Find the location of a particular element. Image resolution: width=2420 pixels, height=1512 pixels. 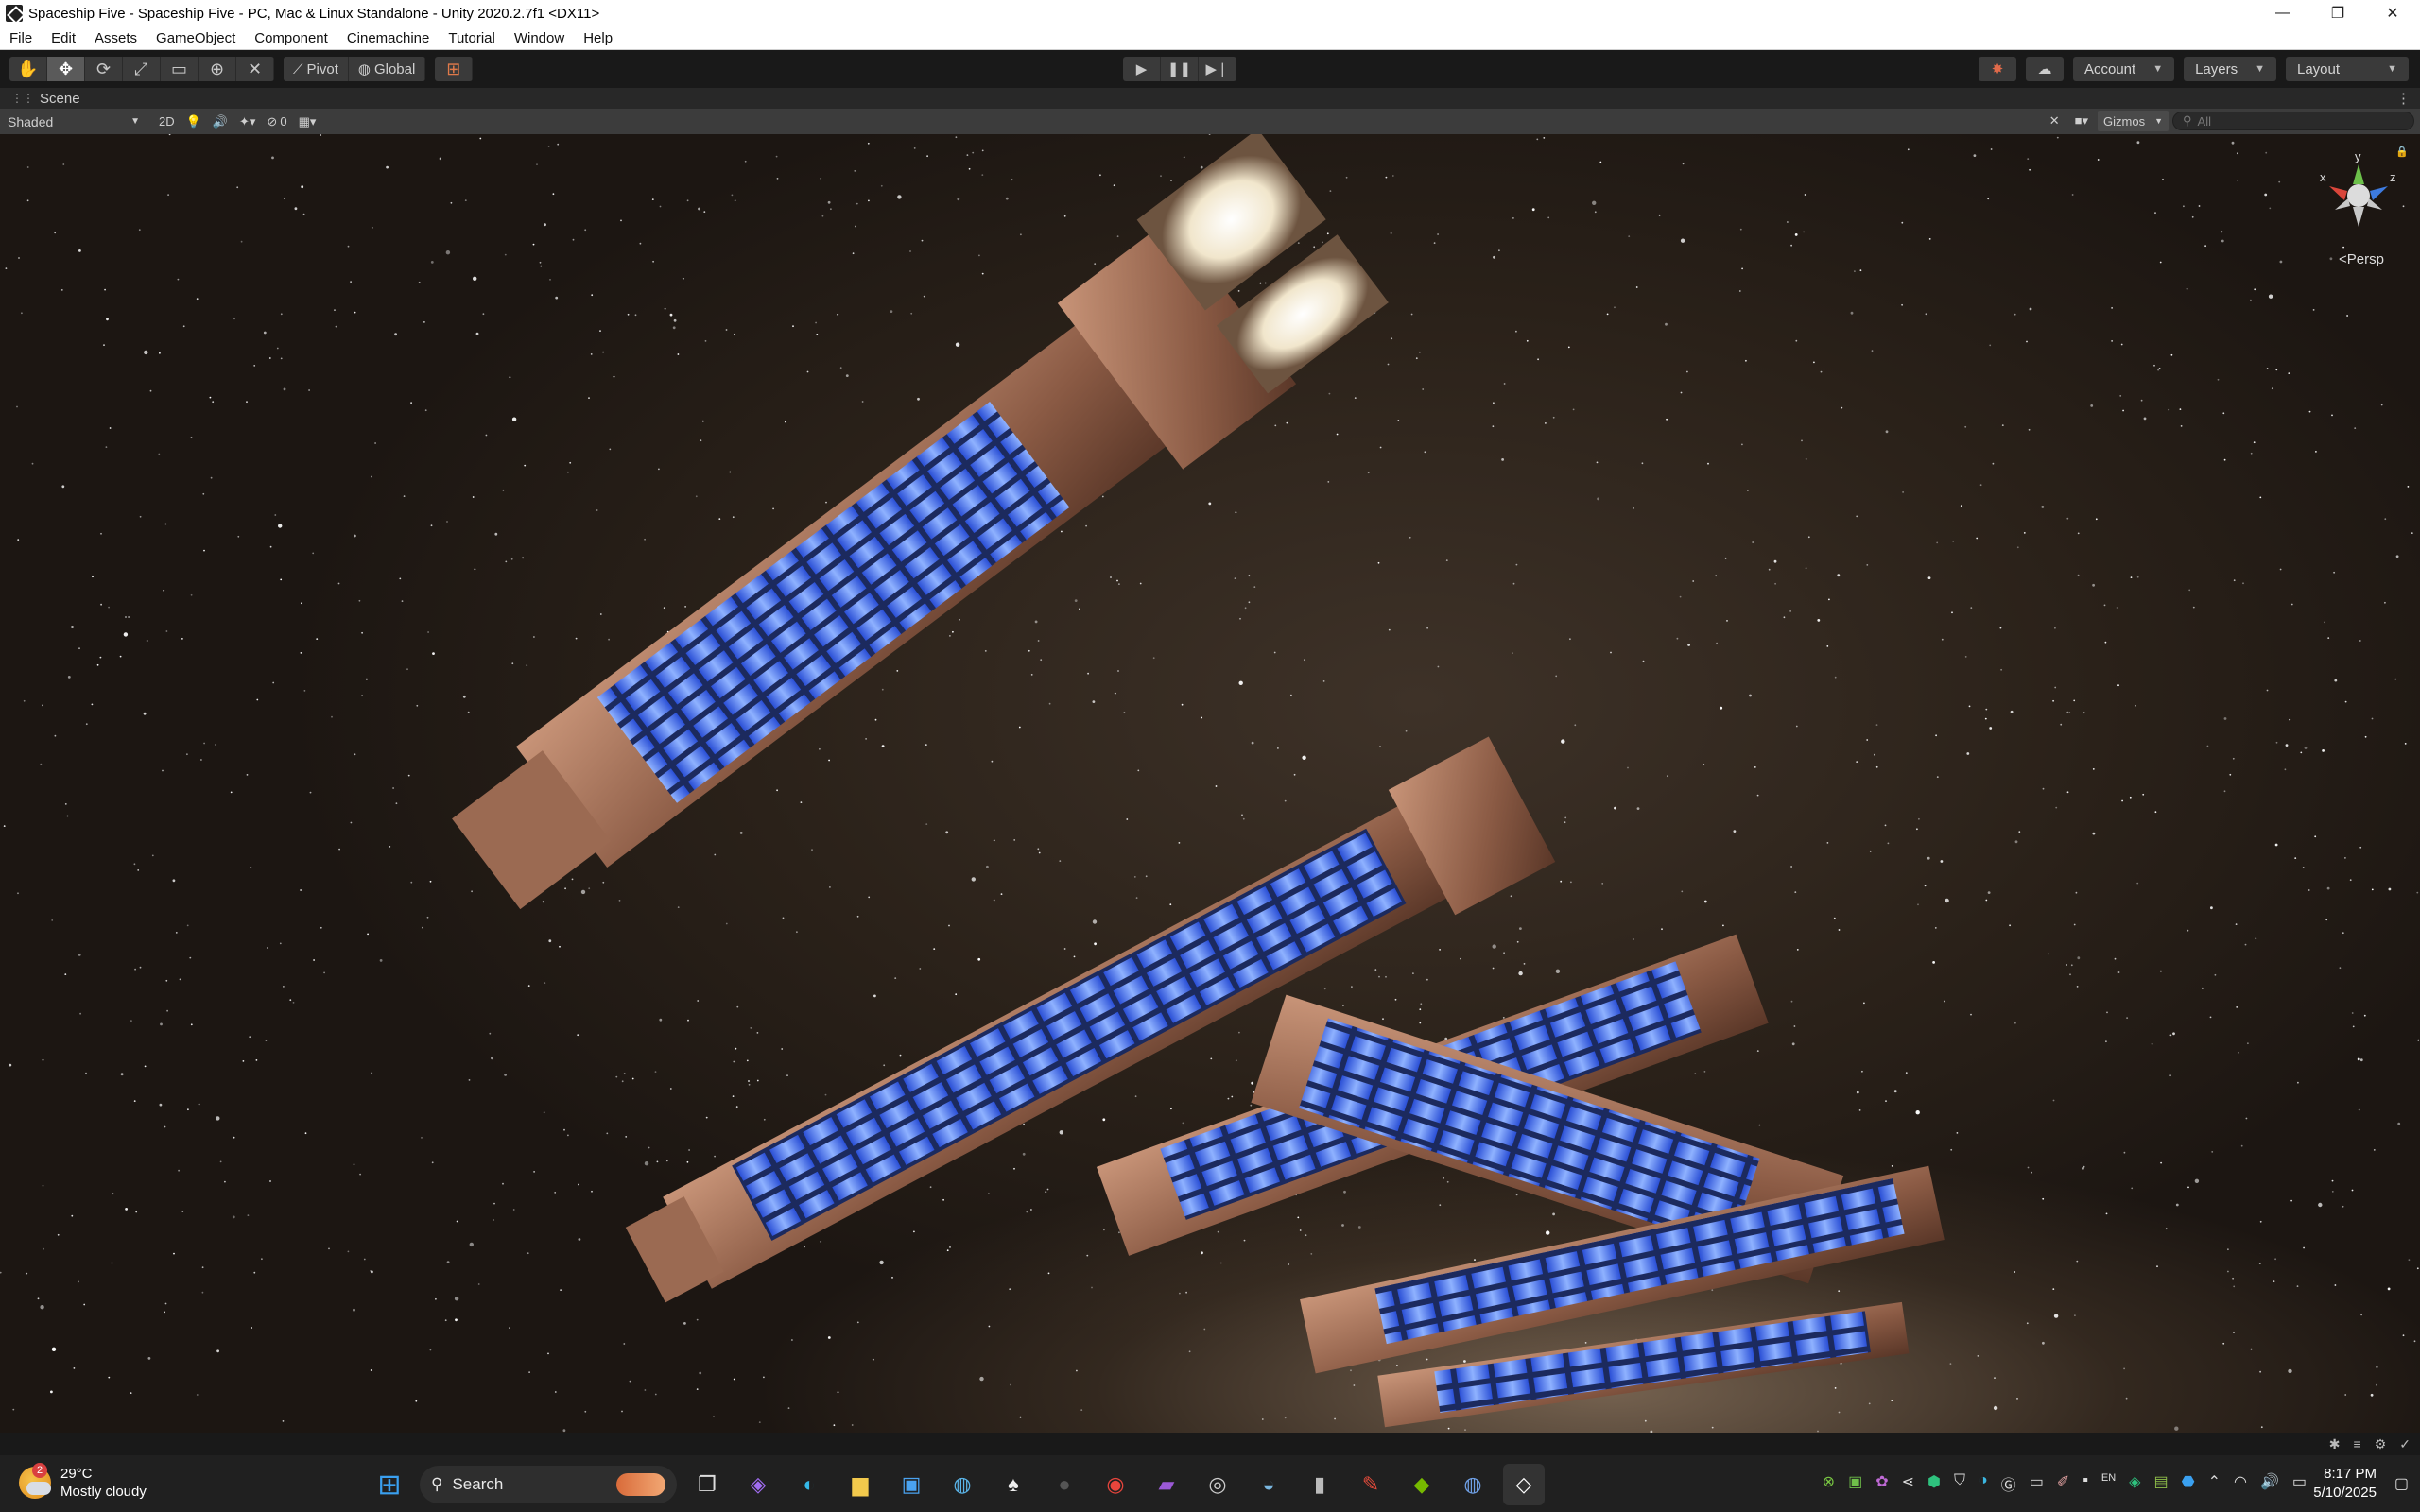

chevron-up-icon: ⌃ is located at coordinates (2214, 1483).